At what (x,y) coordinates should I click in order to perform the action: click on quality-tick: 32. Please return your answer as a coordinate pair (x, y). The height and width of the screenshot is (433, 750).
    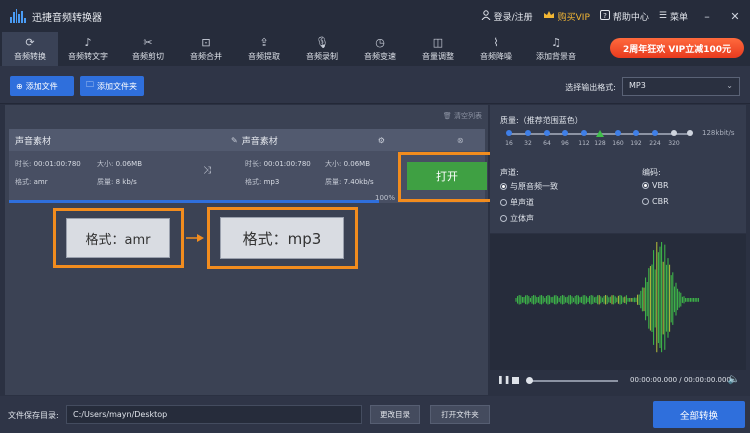
    Looking at the image, I should click on (528, 143).